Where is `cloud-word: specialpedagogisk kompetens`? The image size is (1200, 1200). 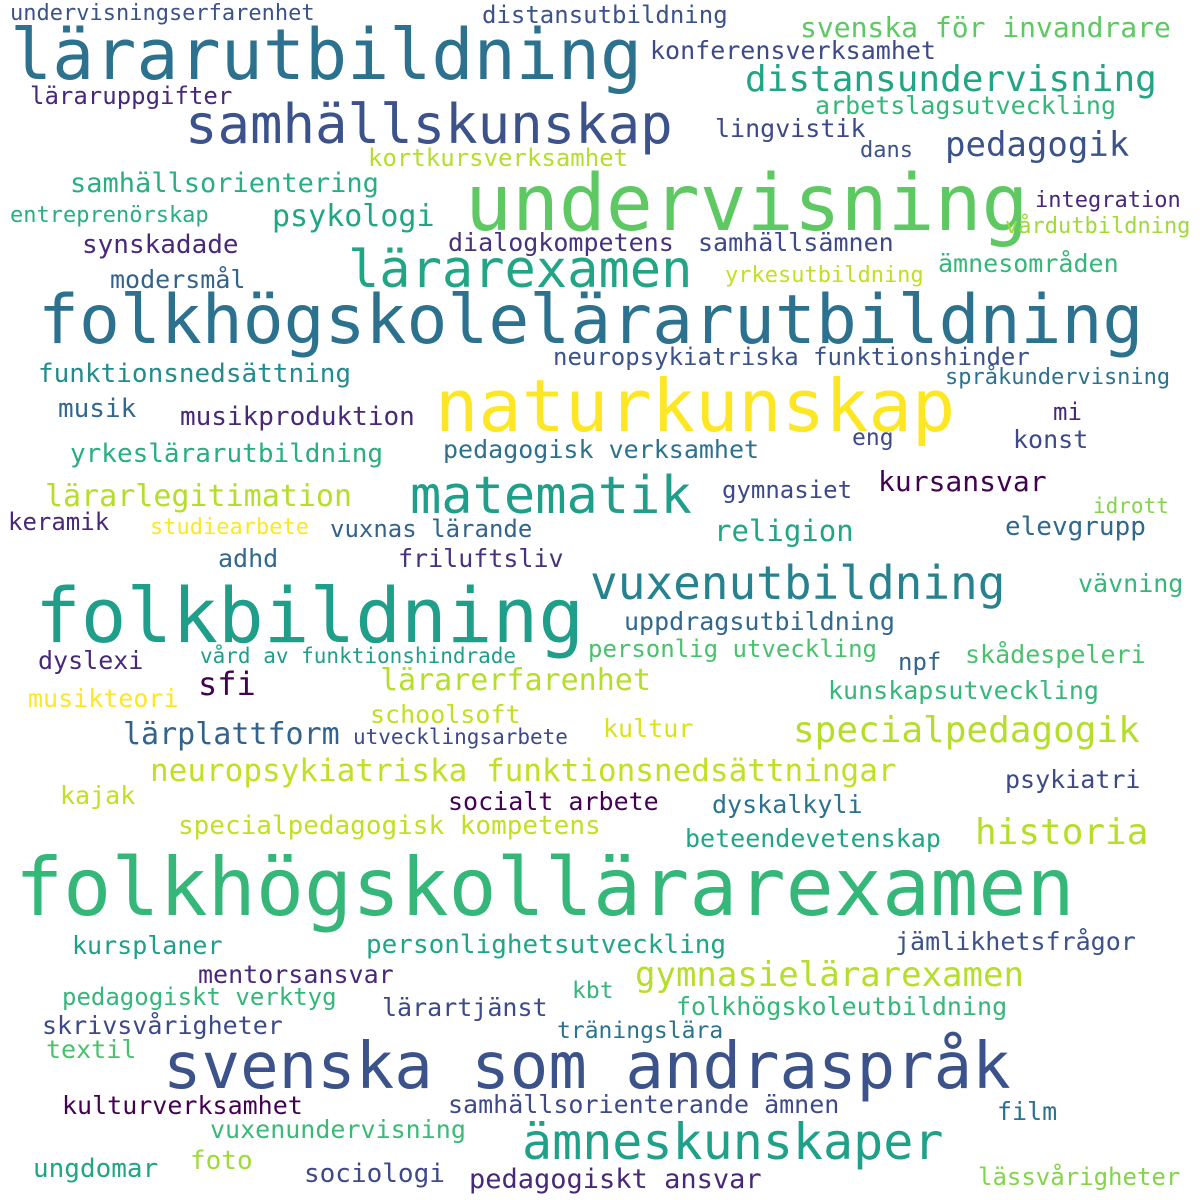
cloud-word: specialpedagogisk kompetens is located at coordinates (389, 826).